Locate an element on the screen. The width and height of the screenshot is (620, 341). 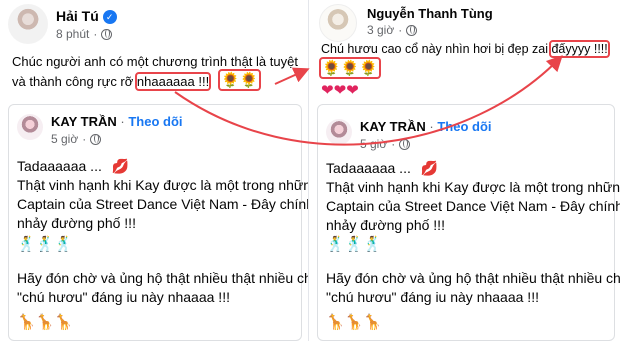
sunflower-emoji-box: 🌻🌻🌻 is located at coordinates (350, 68).